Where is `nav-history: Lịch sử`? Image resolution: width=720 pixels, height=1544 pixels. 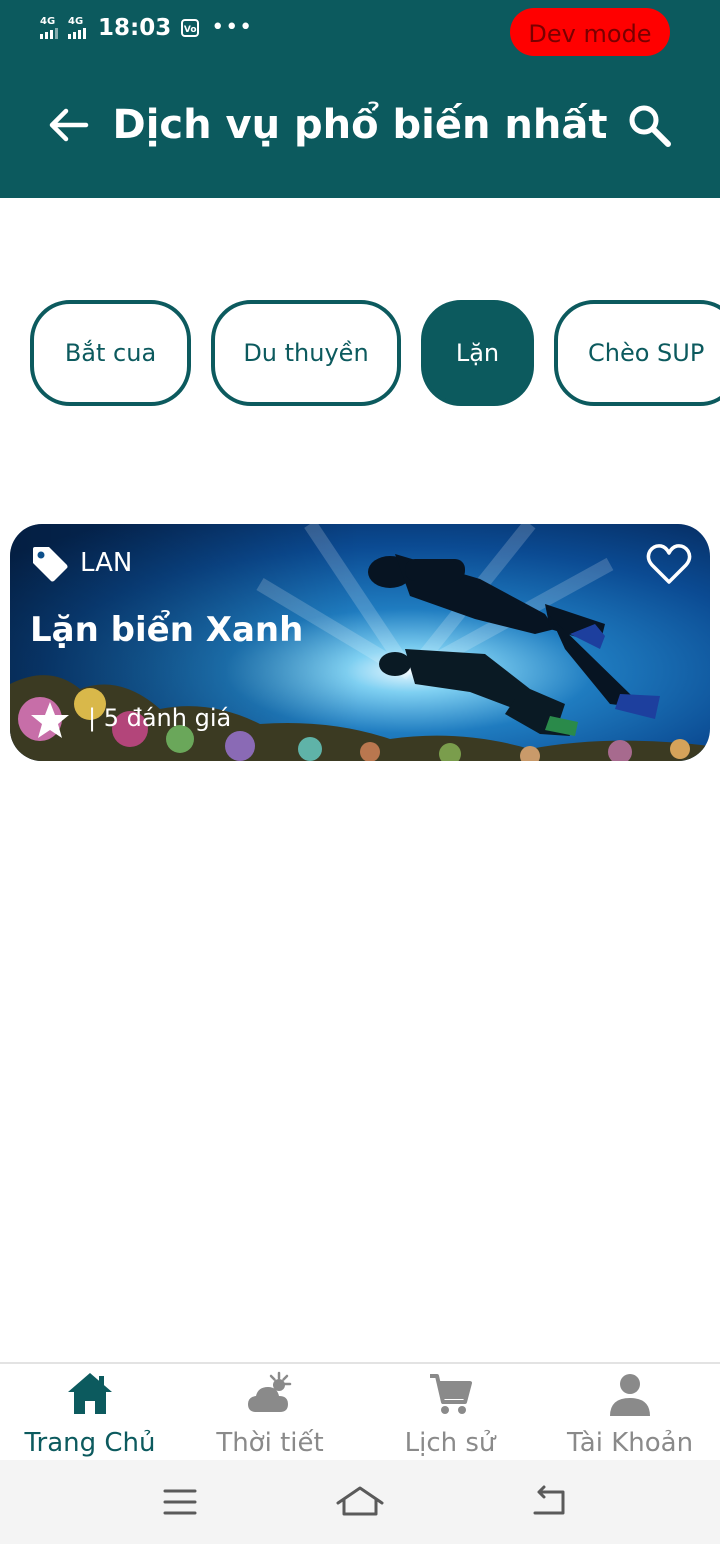 nav-history: Lịch sử is located at coordinates (450, 1413).